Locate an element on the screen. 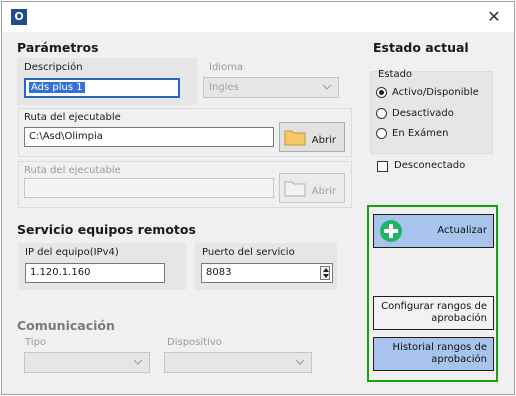 The width and height of the screenshot is (516, 396). title-bar: O ✕ is located at coordinates (258, 17).